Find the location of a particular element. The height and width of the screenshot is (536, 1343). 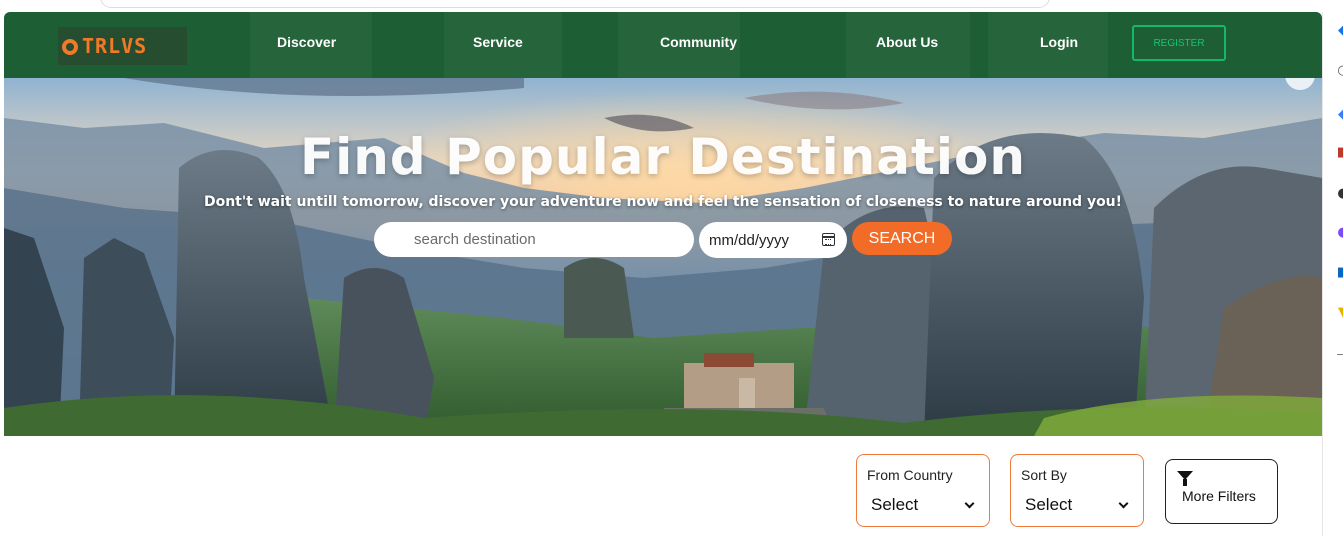

from-country-label: From Country is located at coordinates (910, 475).